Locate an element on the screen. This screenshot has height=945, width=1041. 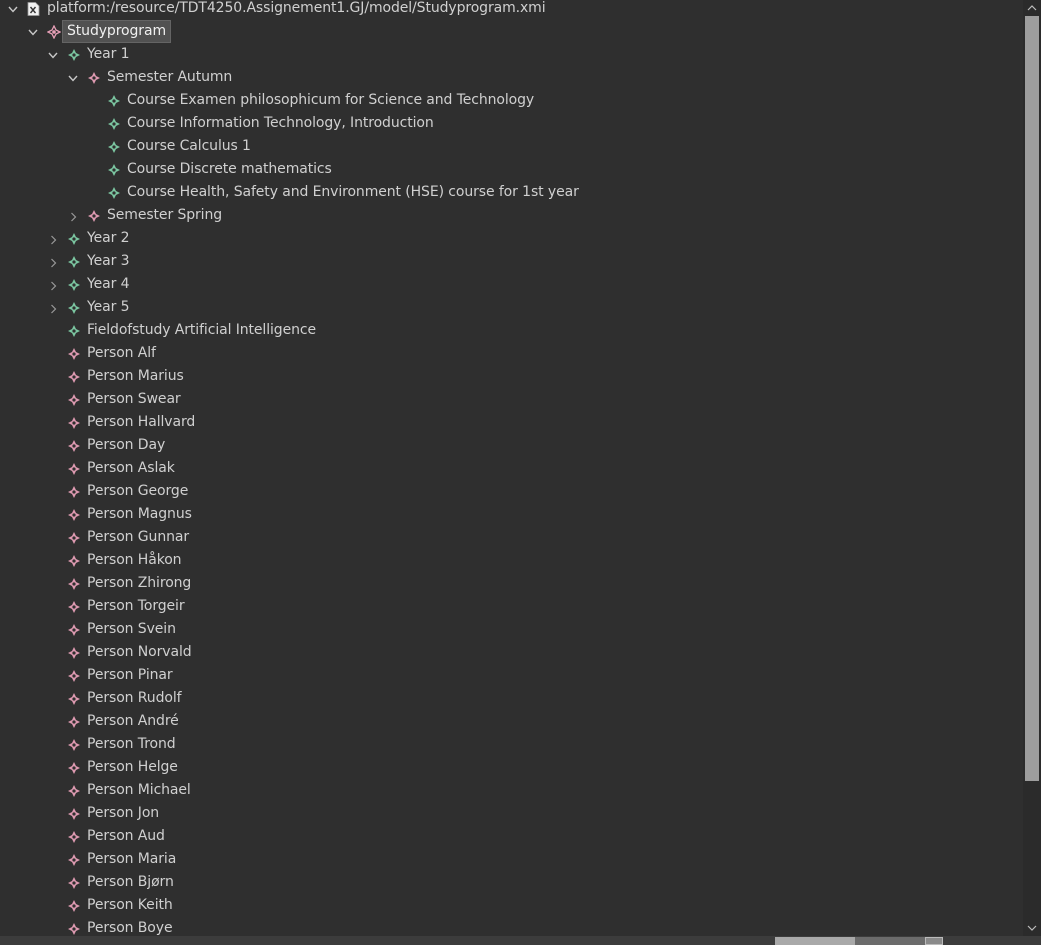
tree-item-label: Person Gunnar is located at coordinates (138, 537).